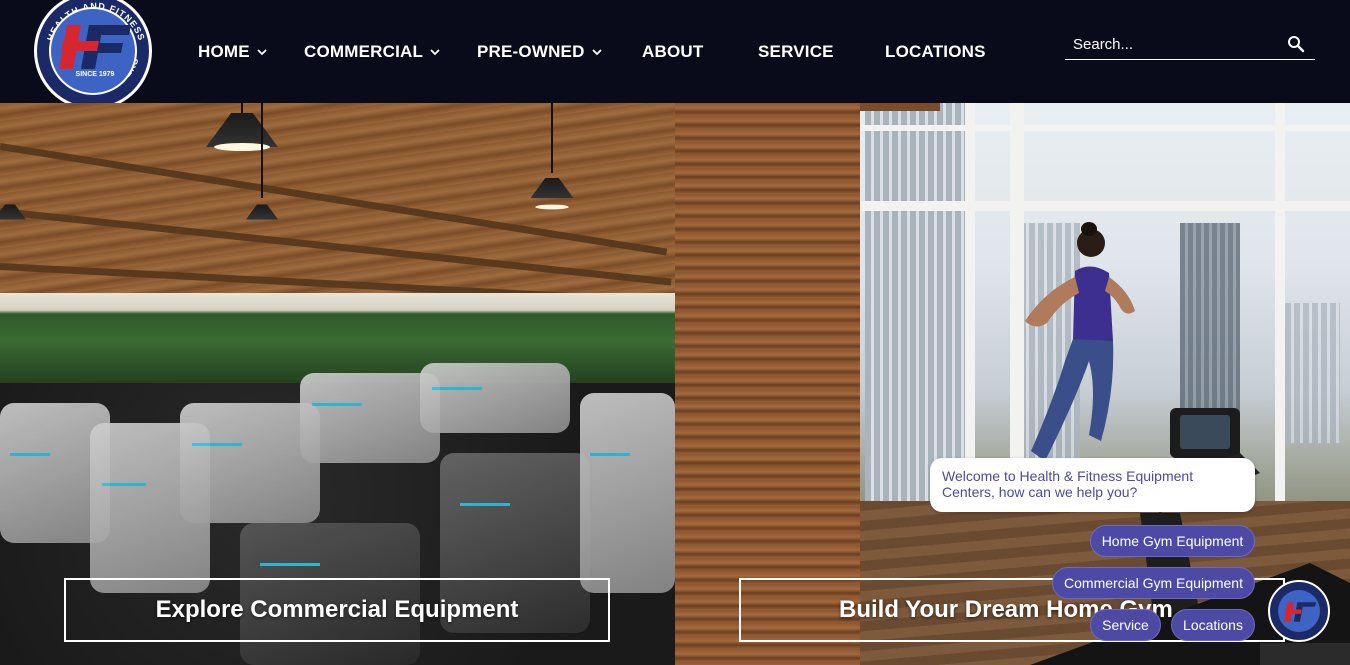 Image resolution: width=1350 pixels, height=665 pixels. I want to click on nav-pre-owned: PRE-OWNED, so click(539, 52).